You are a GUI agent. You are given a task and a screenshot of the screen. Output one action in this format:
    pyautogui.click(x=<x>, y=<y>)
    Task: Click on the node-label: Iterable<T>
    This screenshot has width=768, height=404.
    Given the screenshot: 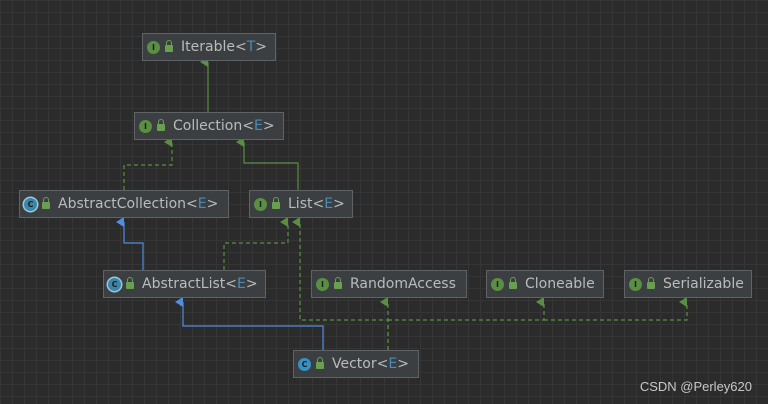 What is the action you would take?
    pyautogui.click(x=224, y=47)
    